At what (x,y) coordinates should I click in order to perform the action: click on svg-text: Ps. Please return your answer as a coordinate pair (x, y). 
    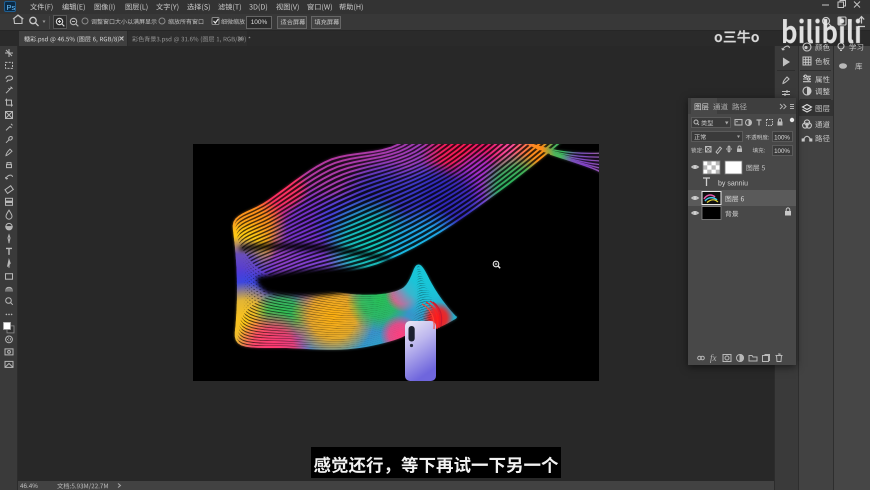
    Looking at the image, I should click on (11, 7).